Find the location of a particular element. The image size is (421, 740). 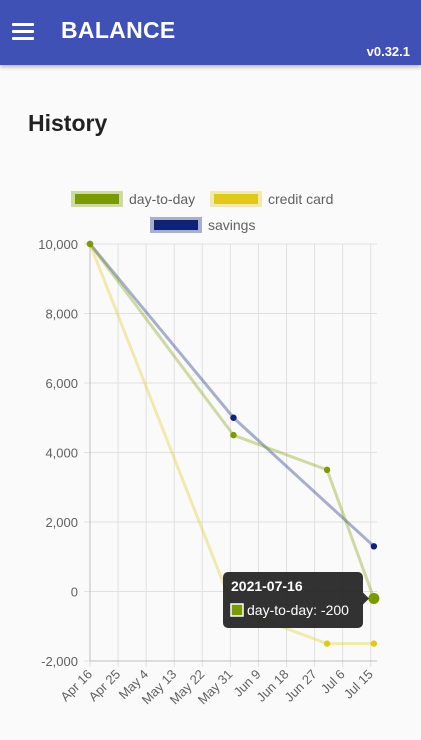

menu-icon is located at coordinates (23, 31).